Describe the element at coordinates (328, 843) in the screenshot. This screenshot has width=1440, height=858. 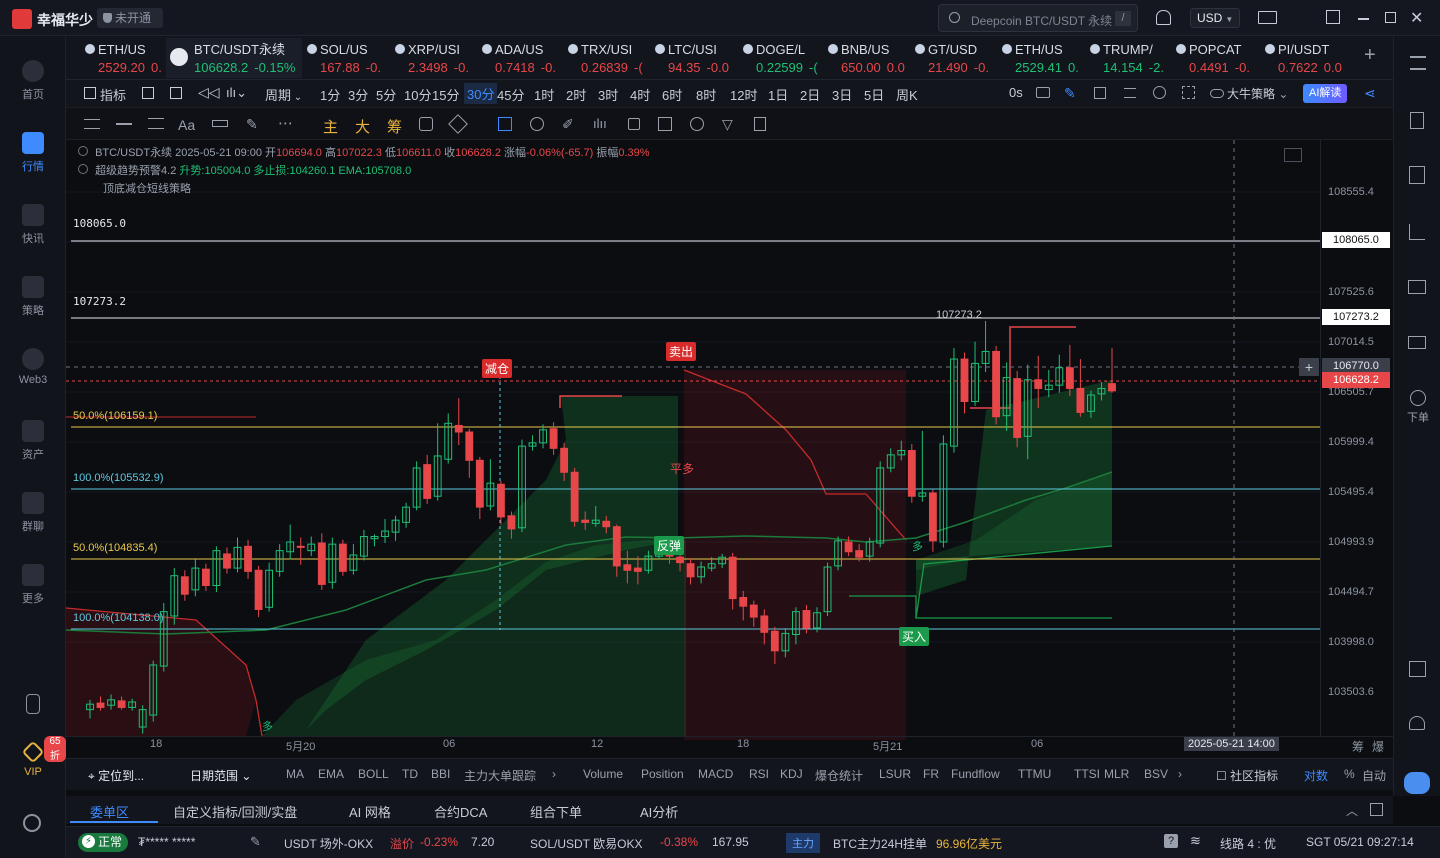
I see `ticker-usdt-otc: USDT 场外-OKX` at that location.